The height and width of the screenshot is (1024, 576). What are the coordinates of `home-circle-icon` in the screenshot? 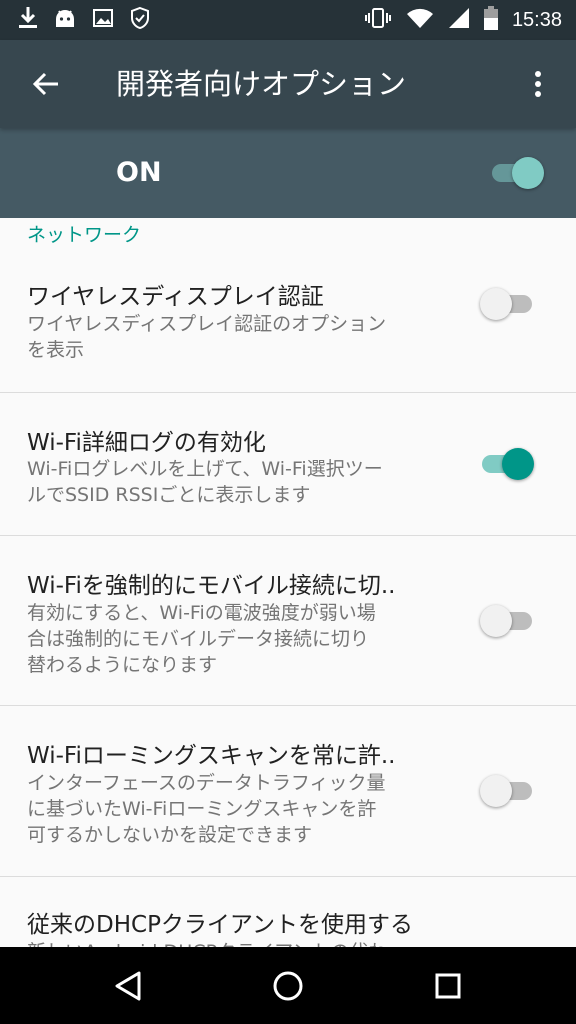 It's located at (288, 986).